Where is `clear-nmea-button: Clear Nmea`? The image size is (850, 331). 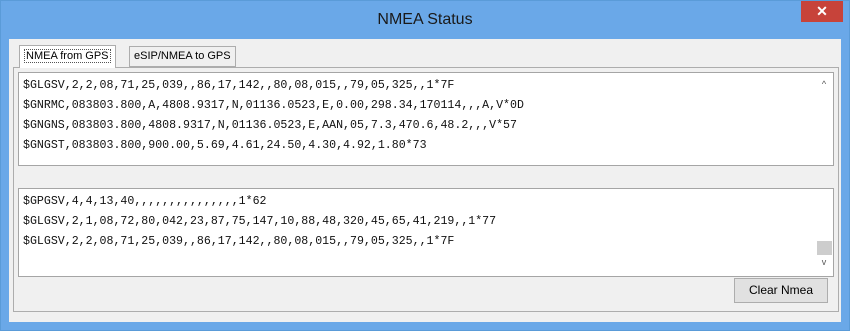
clear-nmea-button: Clear Nmea is located at coordinates (781, 290).